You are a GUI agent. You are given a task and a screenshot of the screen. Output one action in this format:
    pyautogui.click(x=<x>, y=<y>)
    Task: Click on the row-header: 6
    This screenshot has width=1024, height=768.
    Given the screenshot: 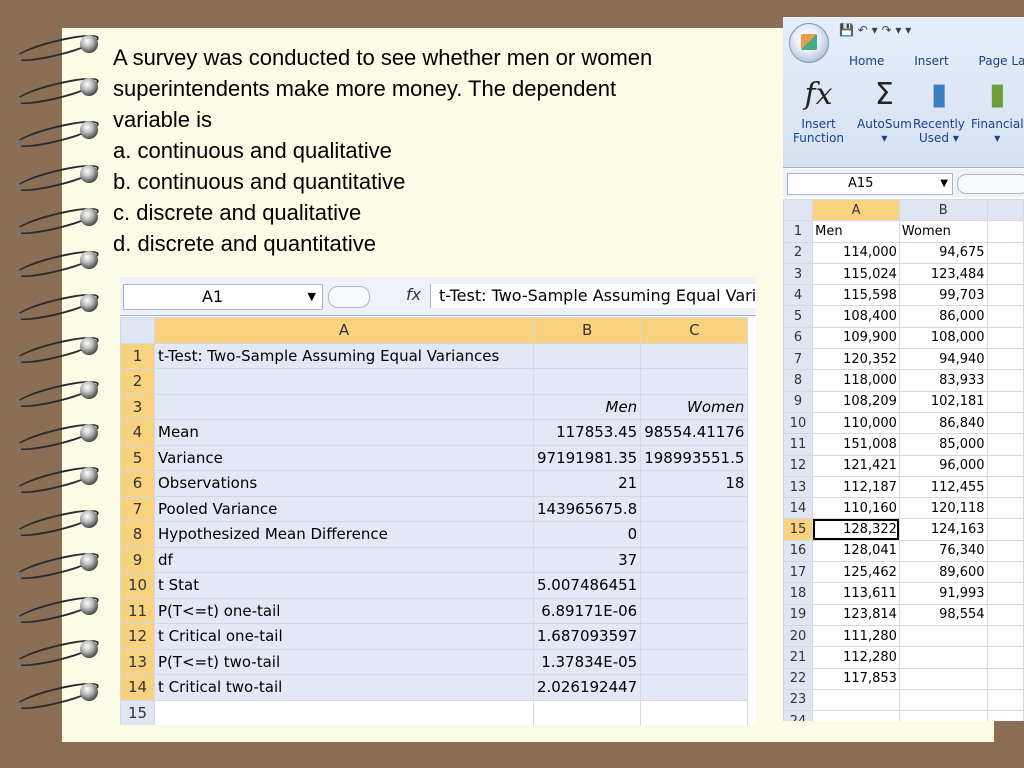 What is the action you would take?
    pyautogui.click(x=798, y=338)
    